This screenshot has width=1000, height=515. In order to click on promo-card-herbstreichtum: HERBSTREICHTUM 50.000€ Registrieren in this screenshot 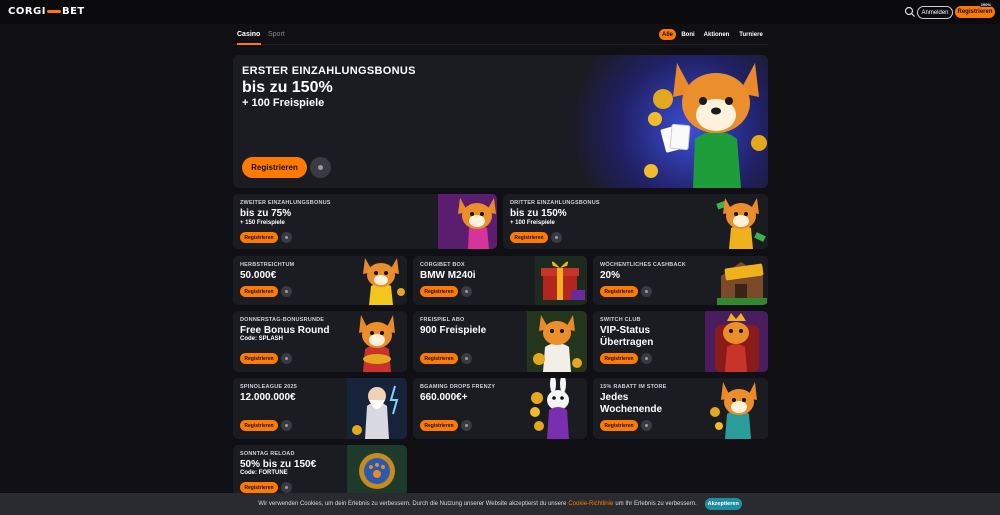, I will do `click(320, 280)`.